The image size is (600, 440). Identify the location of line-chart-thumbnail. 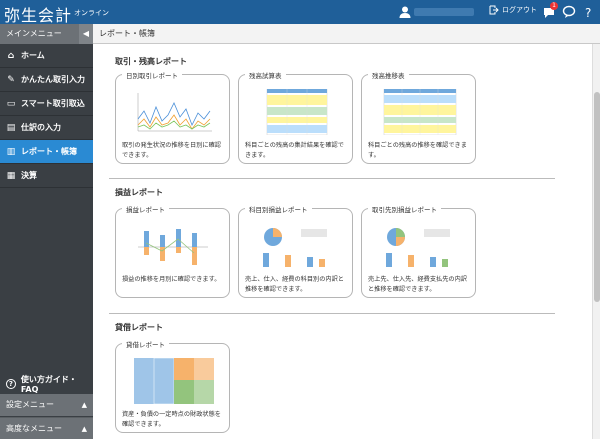
(174, 112).